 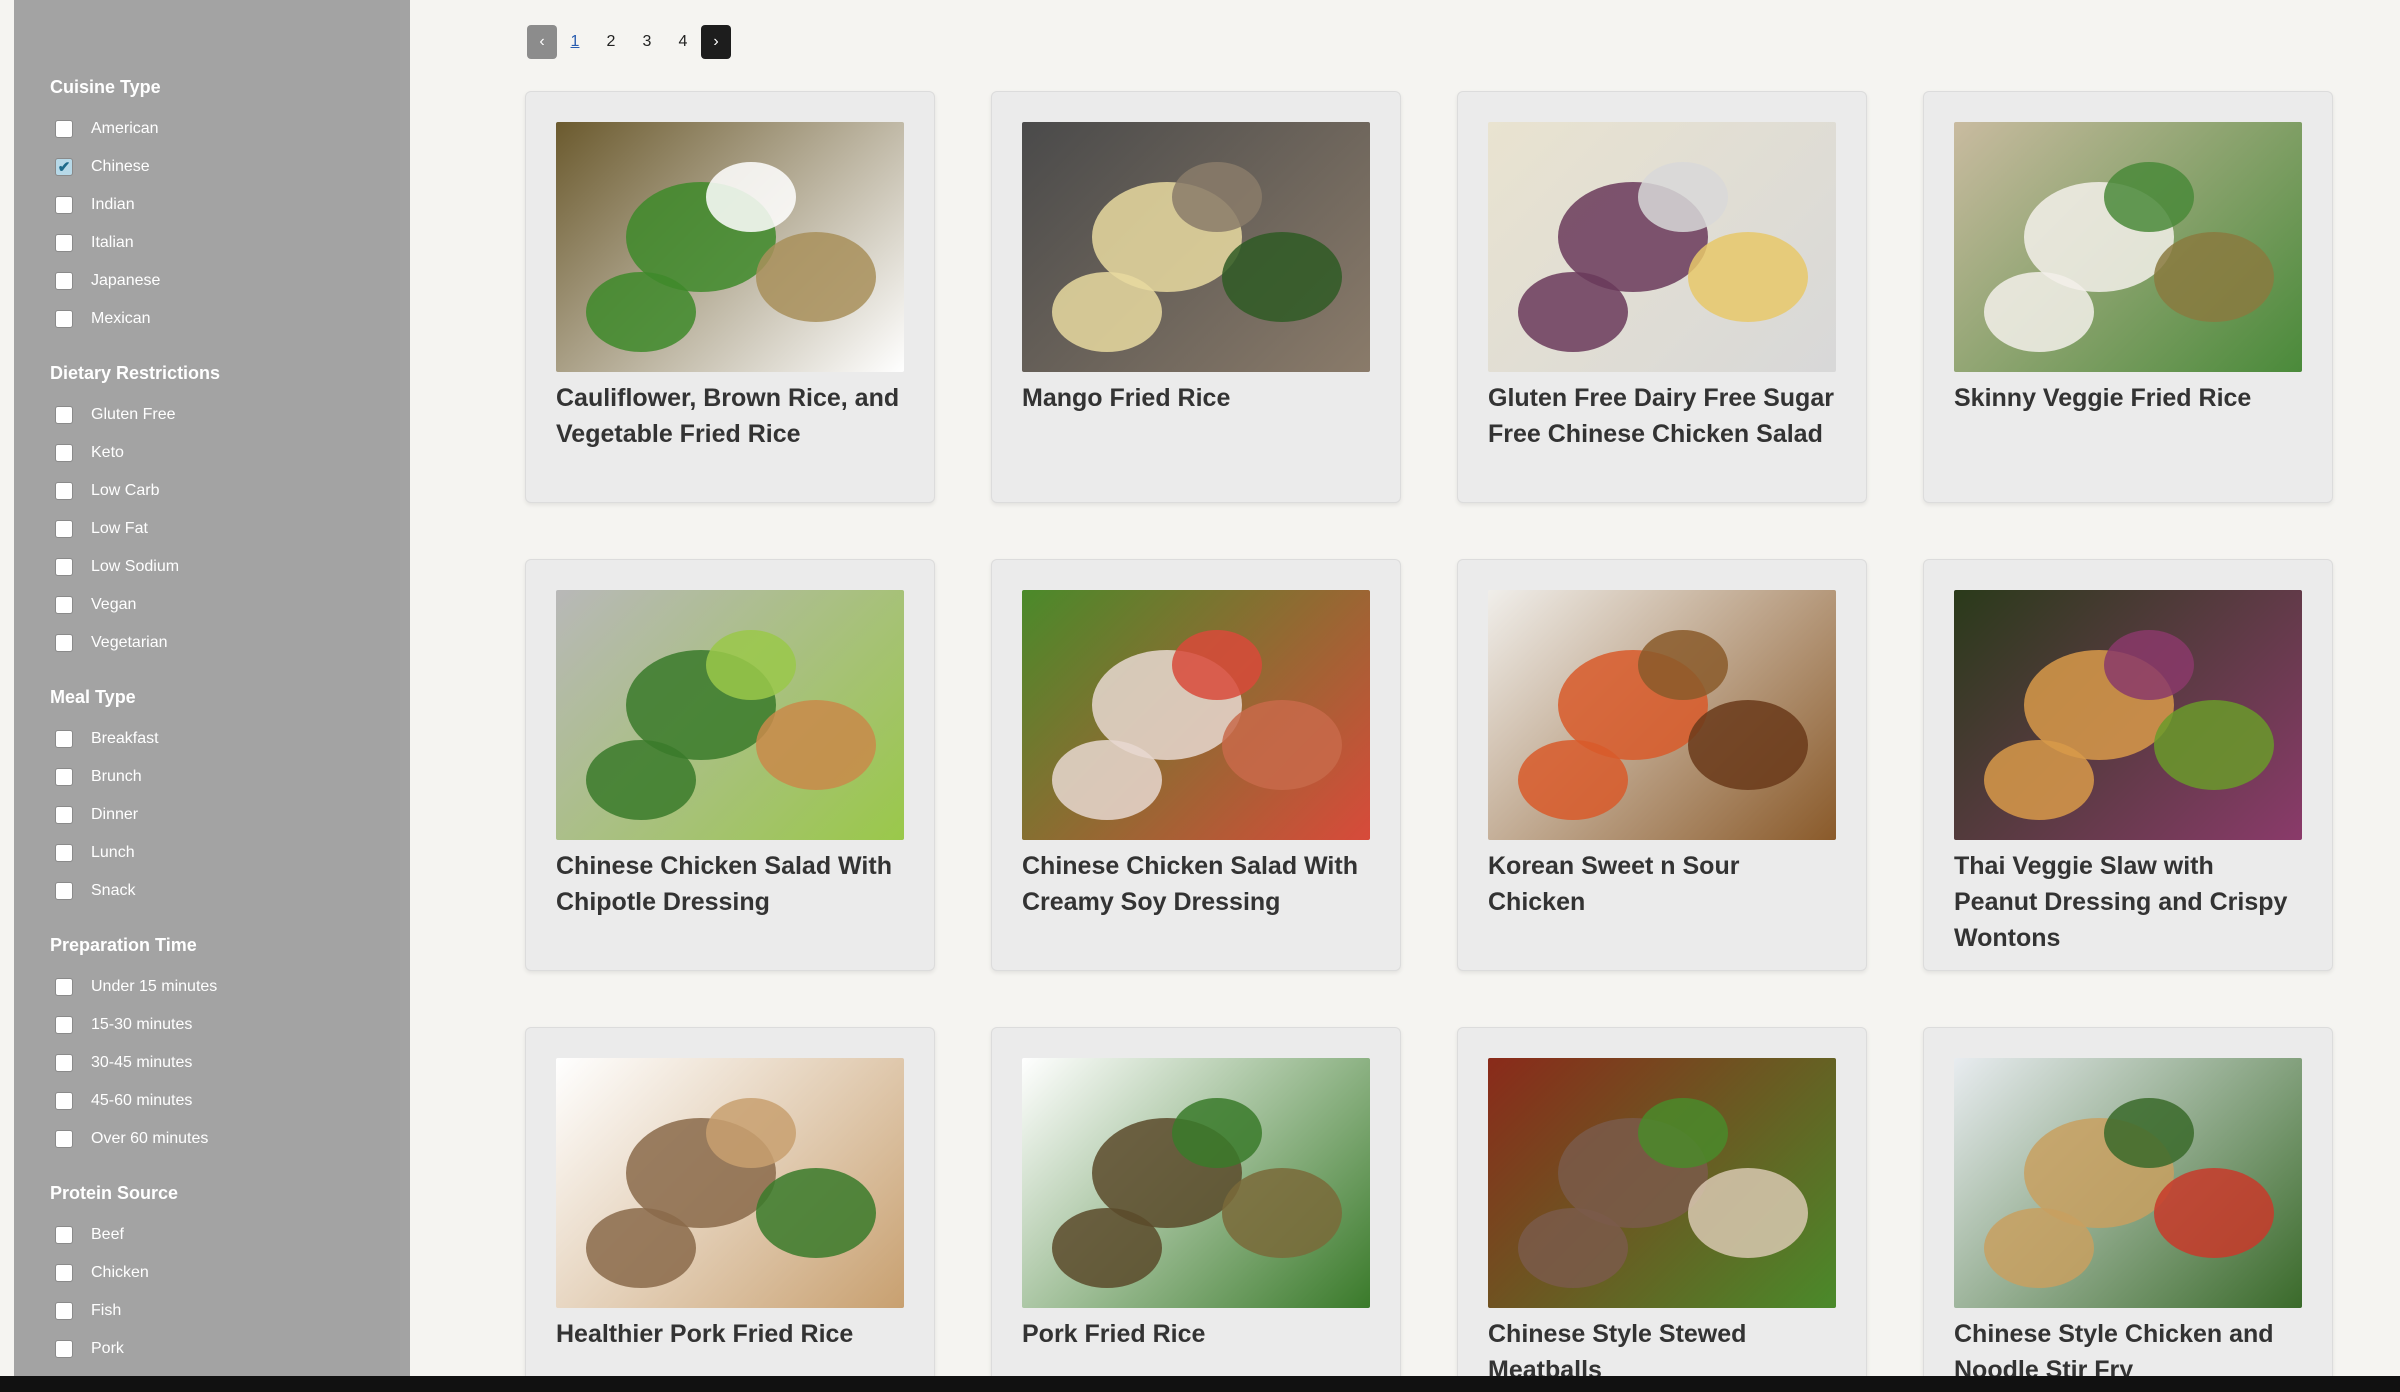 I want to click on filter-option-fish: Fish, so click(x=230, y=1311).